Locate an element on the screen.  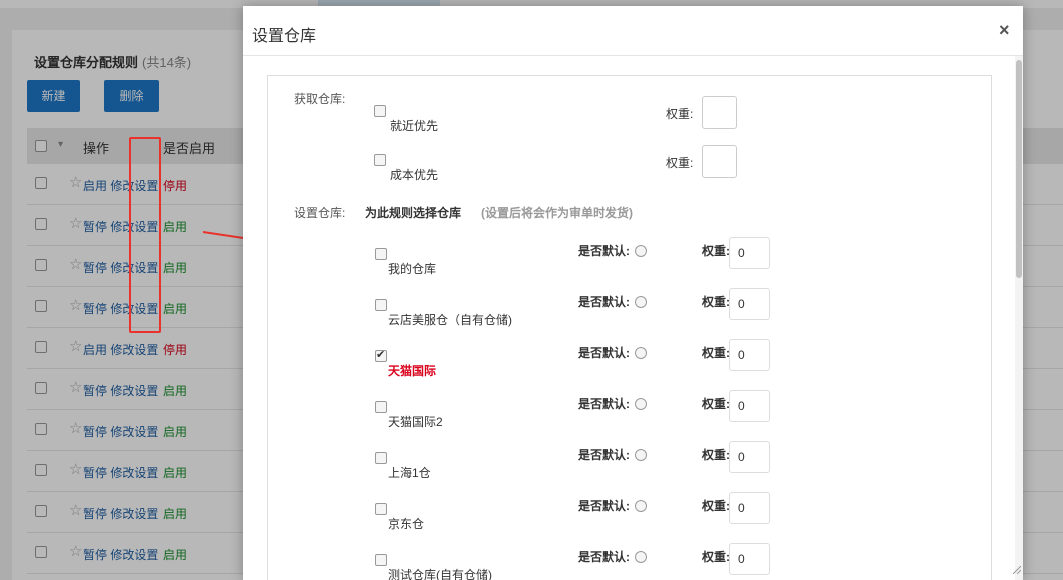
cost-first-checkbox is located at coordinates (380, 160).